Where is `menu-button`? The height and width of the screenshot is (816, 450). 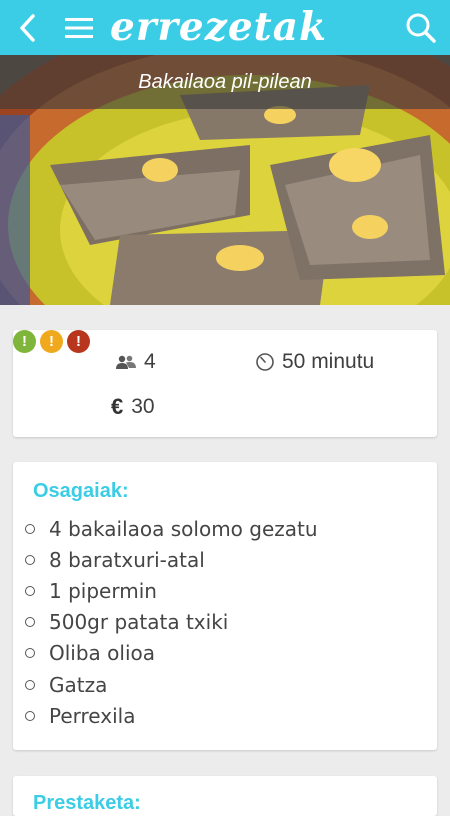 menu-button is located at coordinates (79, 27).